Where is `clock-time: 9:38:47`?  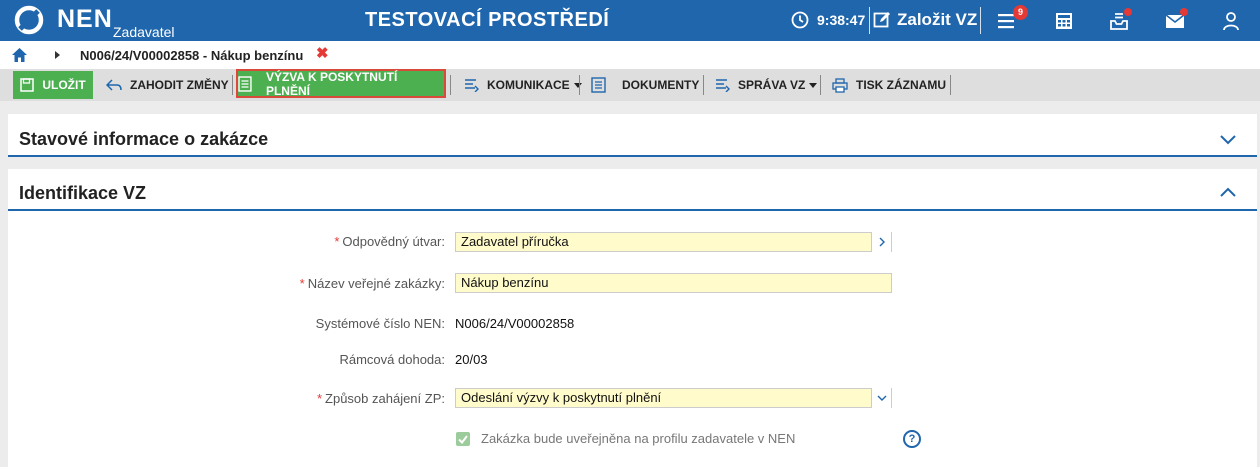 clock-time: 9:38:47 is located at coordinates (841, 20).